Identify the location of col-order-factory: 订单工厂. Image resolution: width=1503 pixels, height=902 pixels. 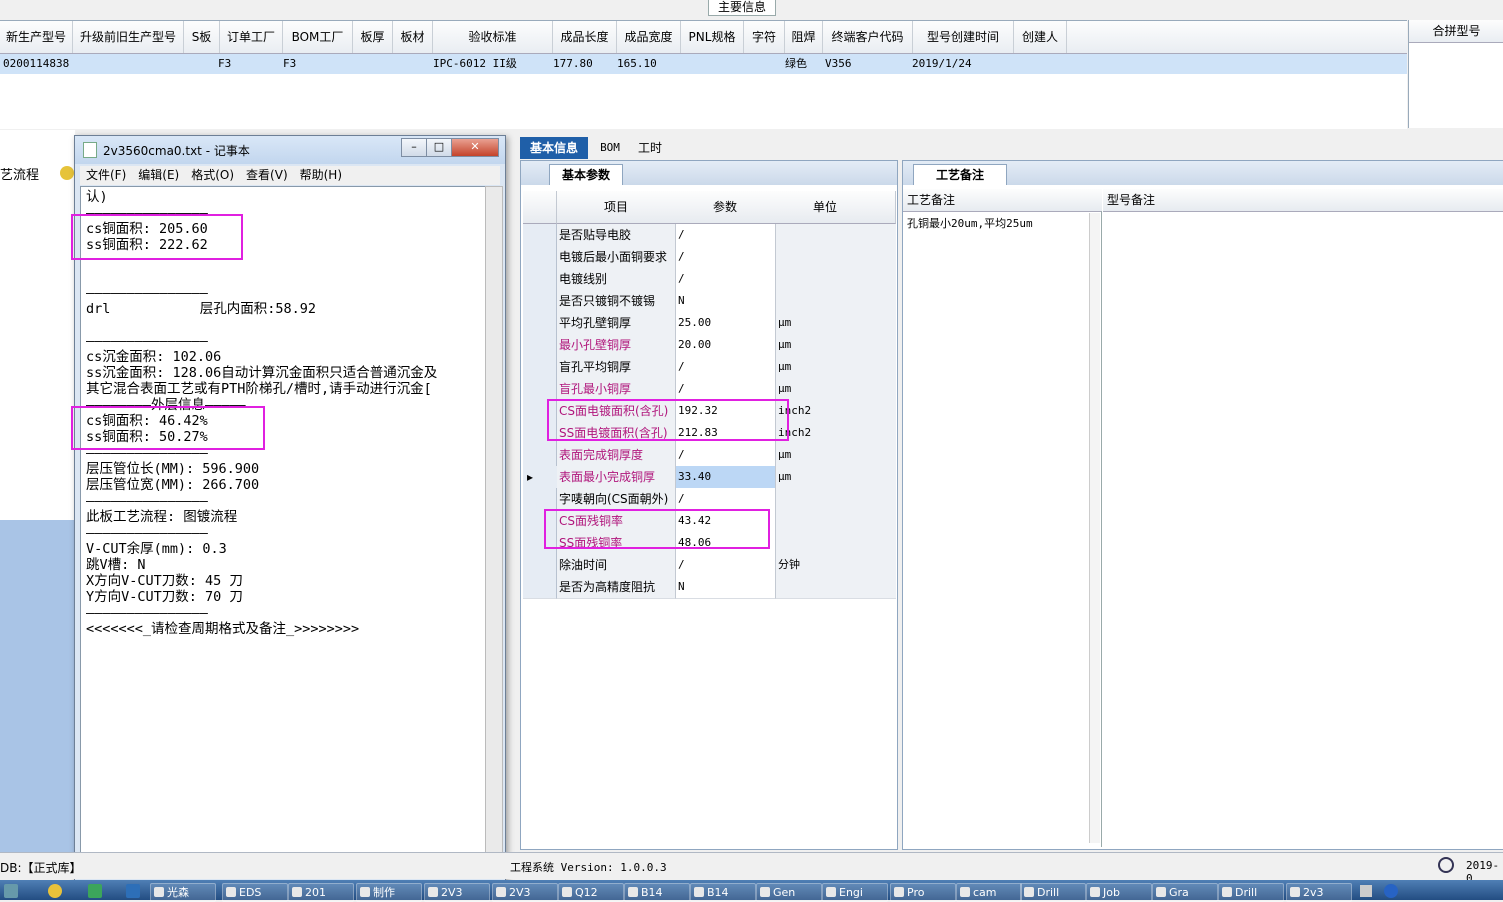
(251, 37).